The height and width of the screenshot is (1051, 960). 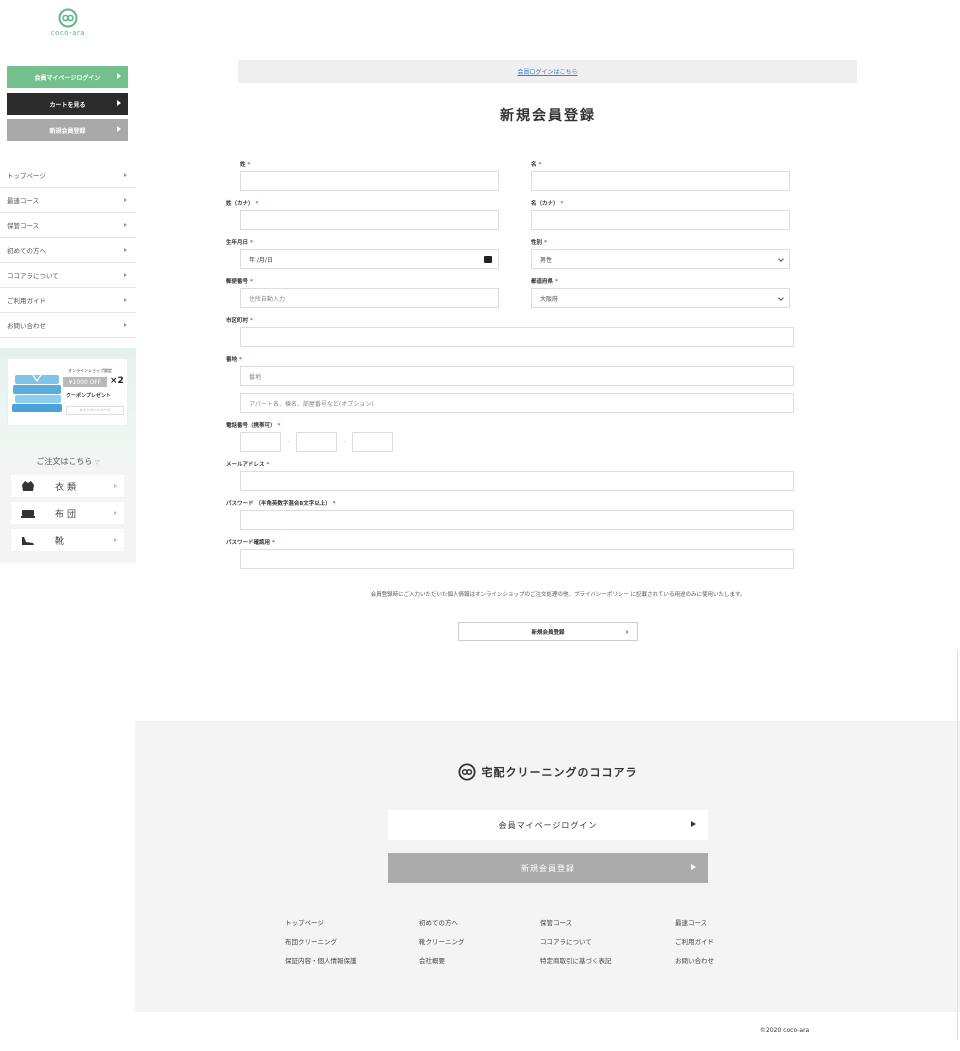 I want to click on postal-label: 郵便番号 *, so click(x=239, y=281).